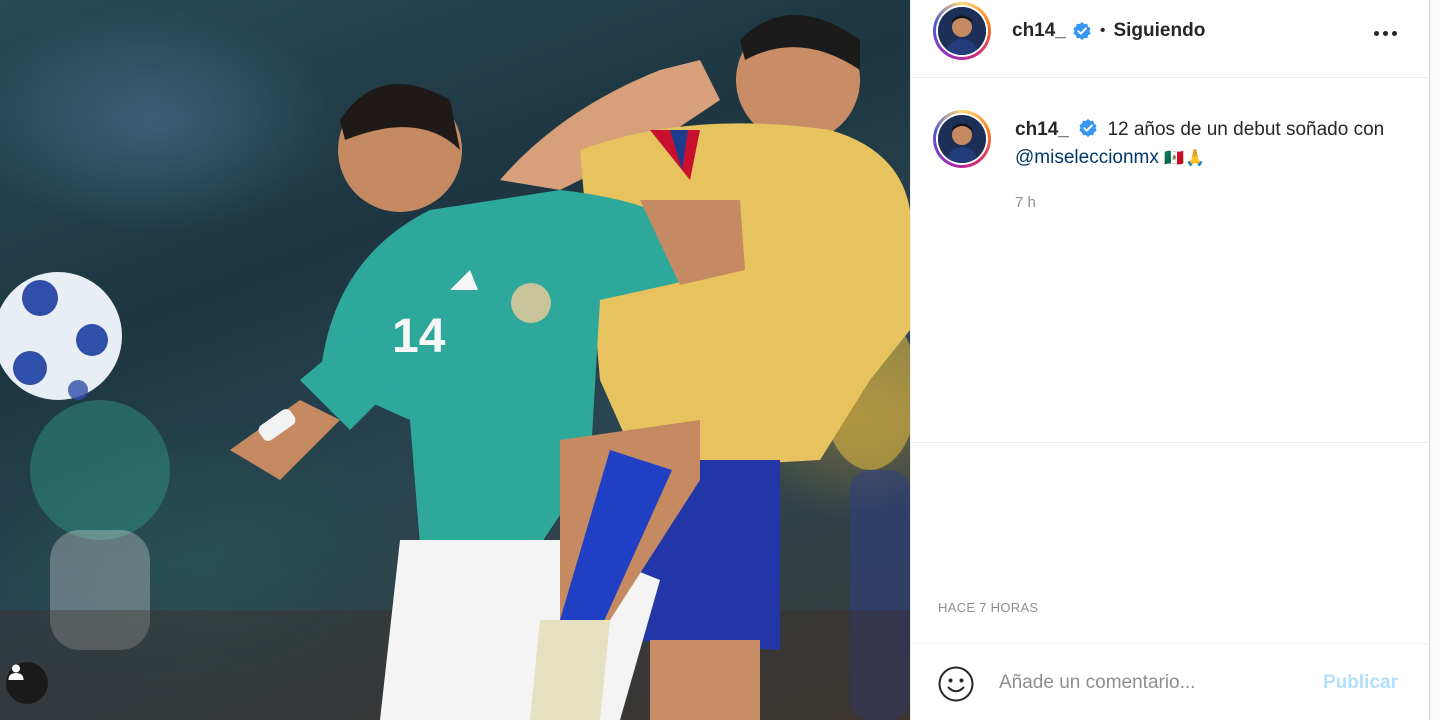 The height and width of the screenshot is (720, 1440). I want to click on avatar, so click(962, 31).